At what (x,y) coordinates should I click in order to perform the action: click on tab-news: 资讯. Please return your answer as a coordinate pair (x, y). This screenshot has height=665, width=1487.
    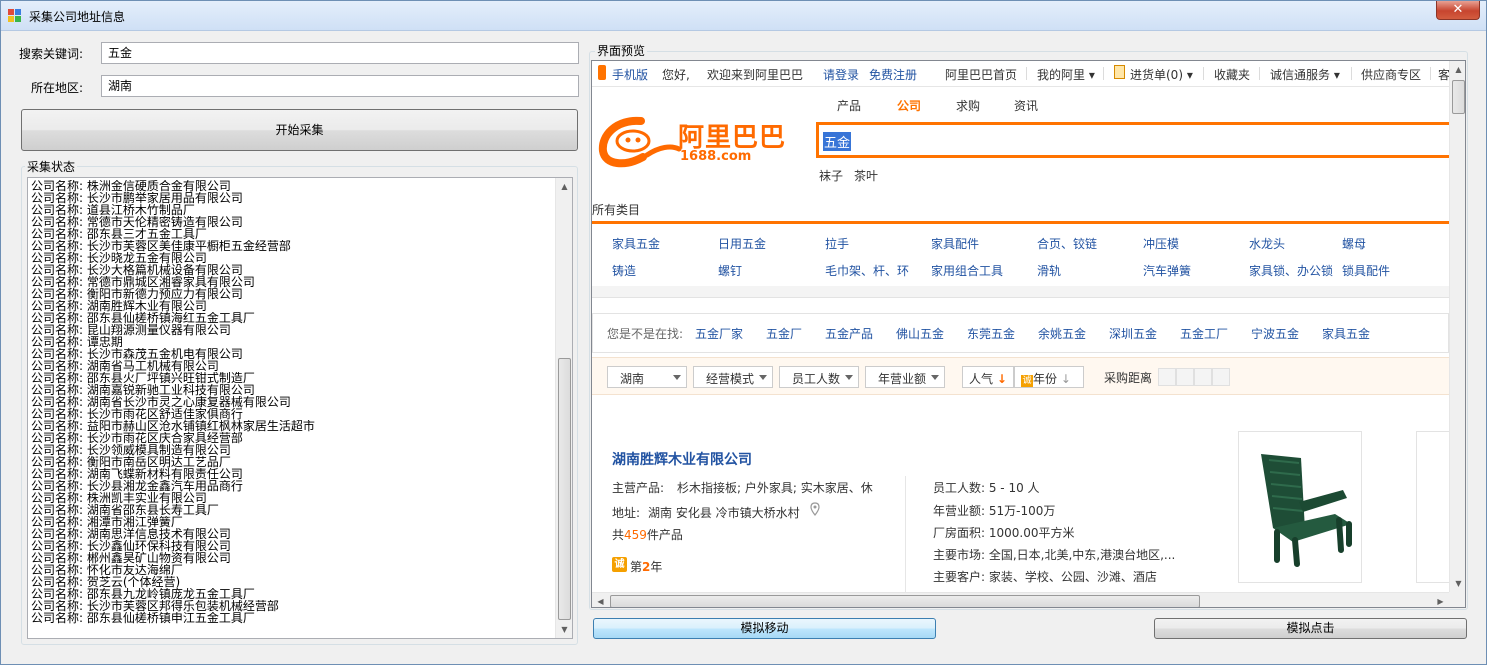
    Looking at the image, I should click on (1026, 105).